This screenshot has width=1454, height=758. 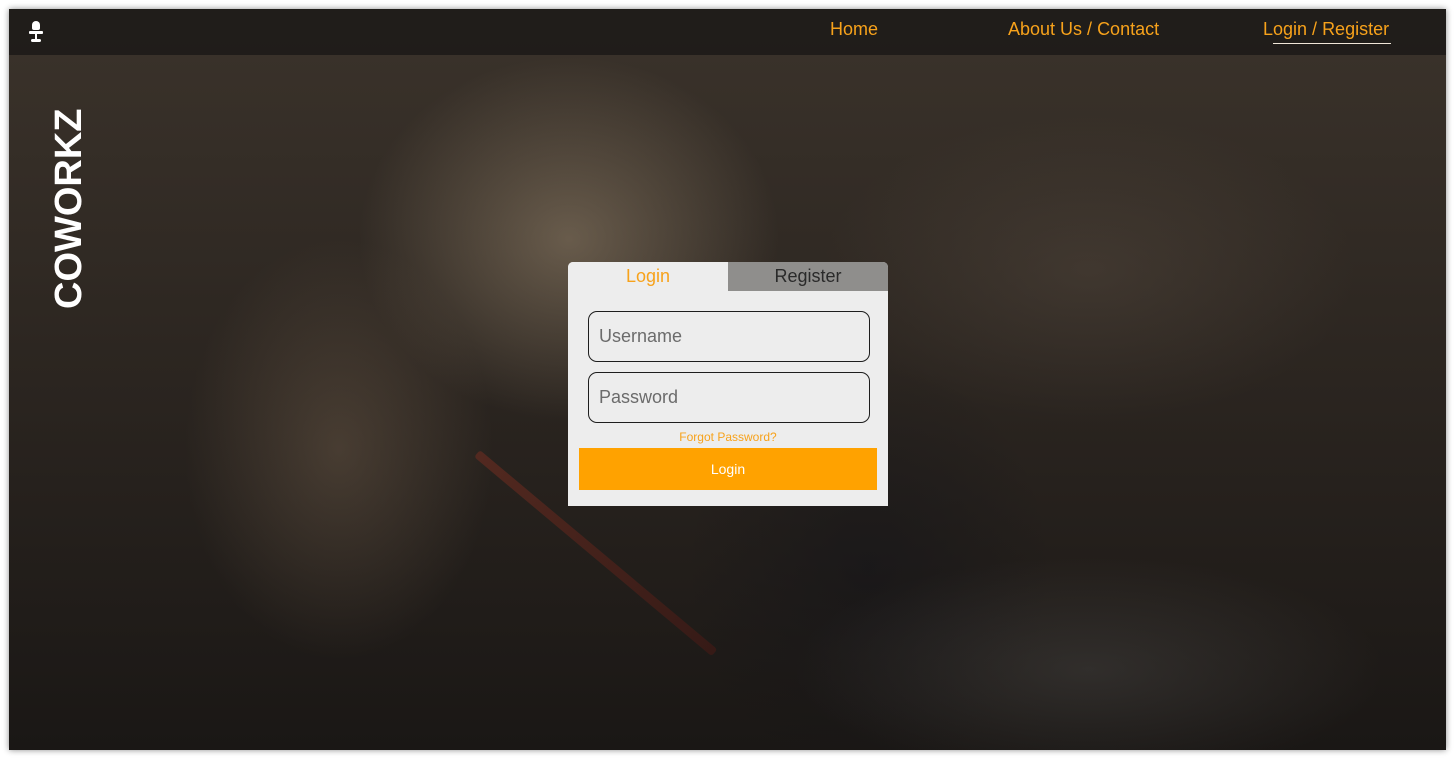 I want to click on tab-login: Login, so click(x=648, y=276).